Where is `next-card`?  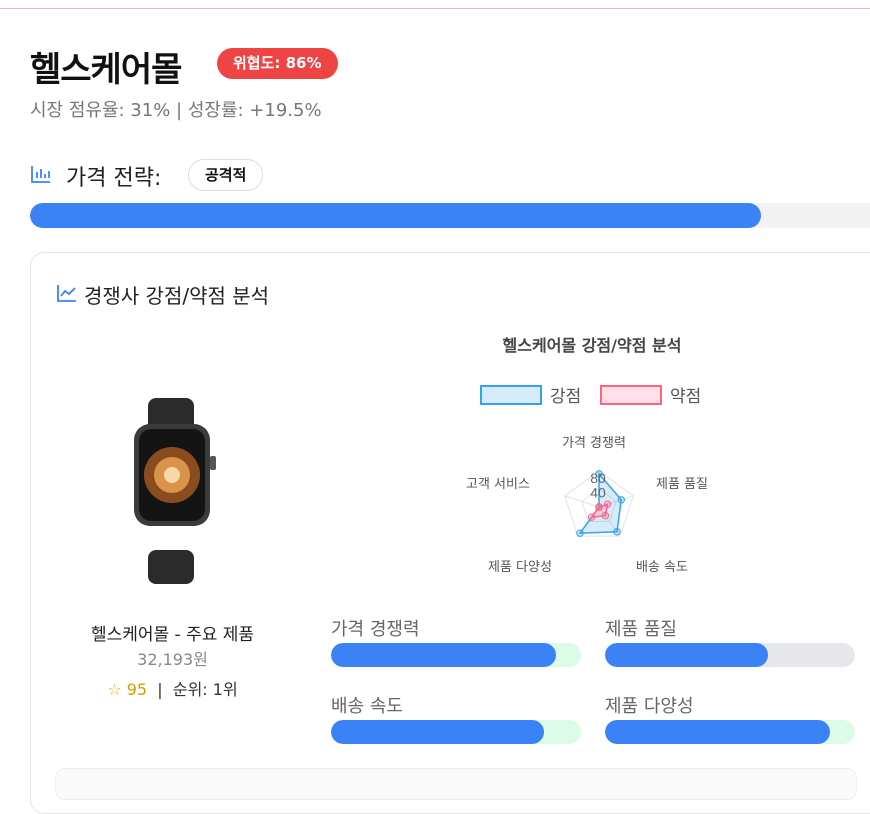
next-card is located at coordinates (456, 784).